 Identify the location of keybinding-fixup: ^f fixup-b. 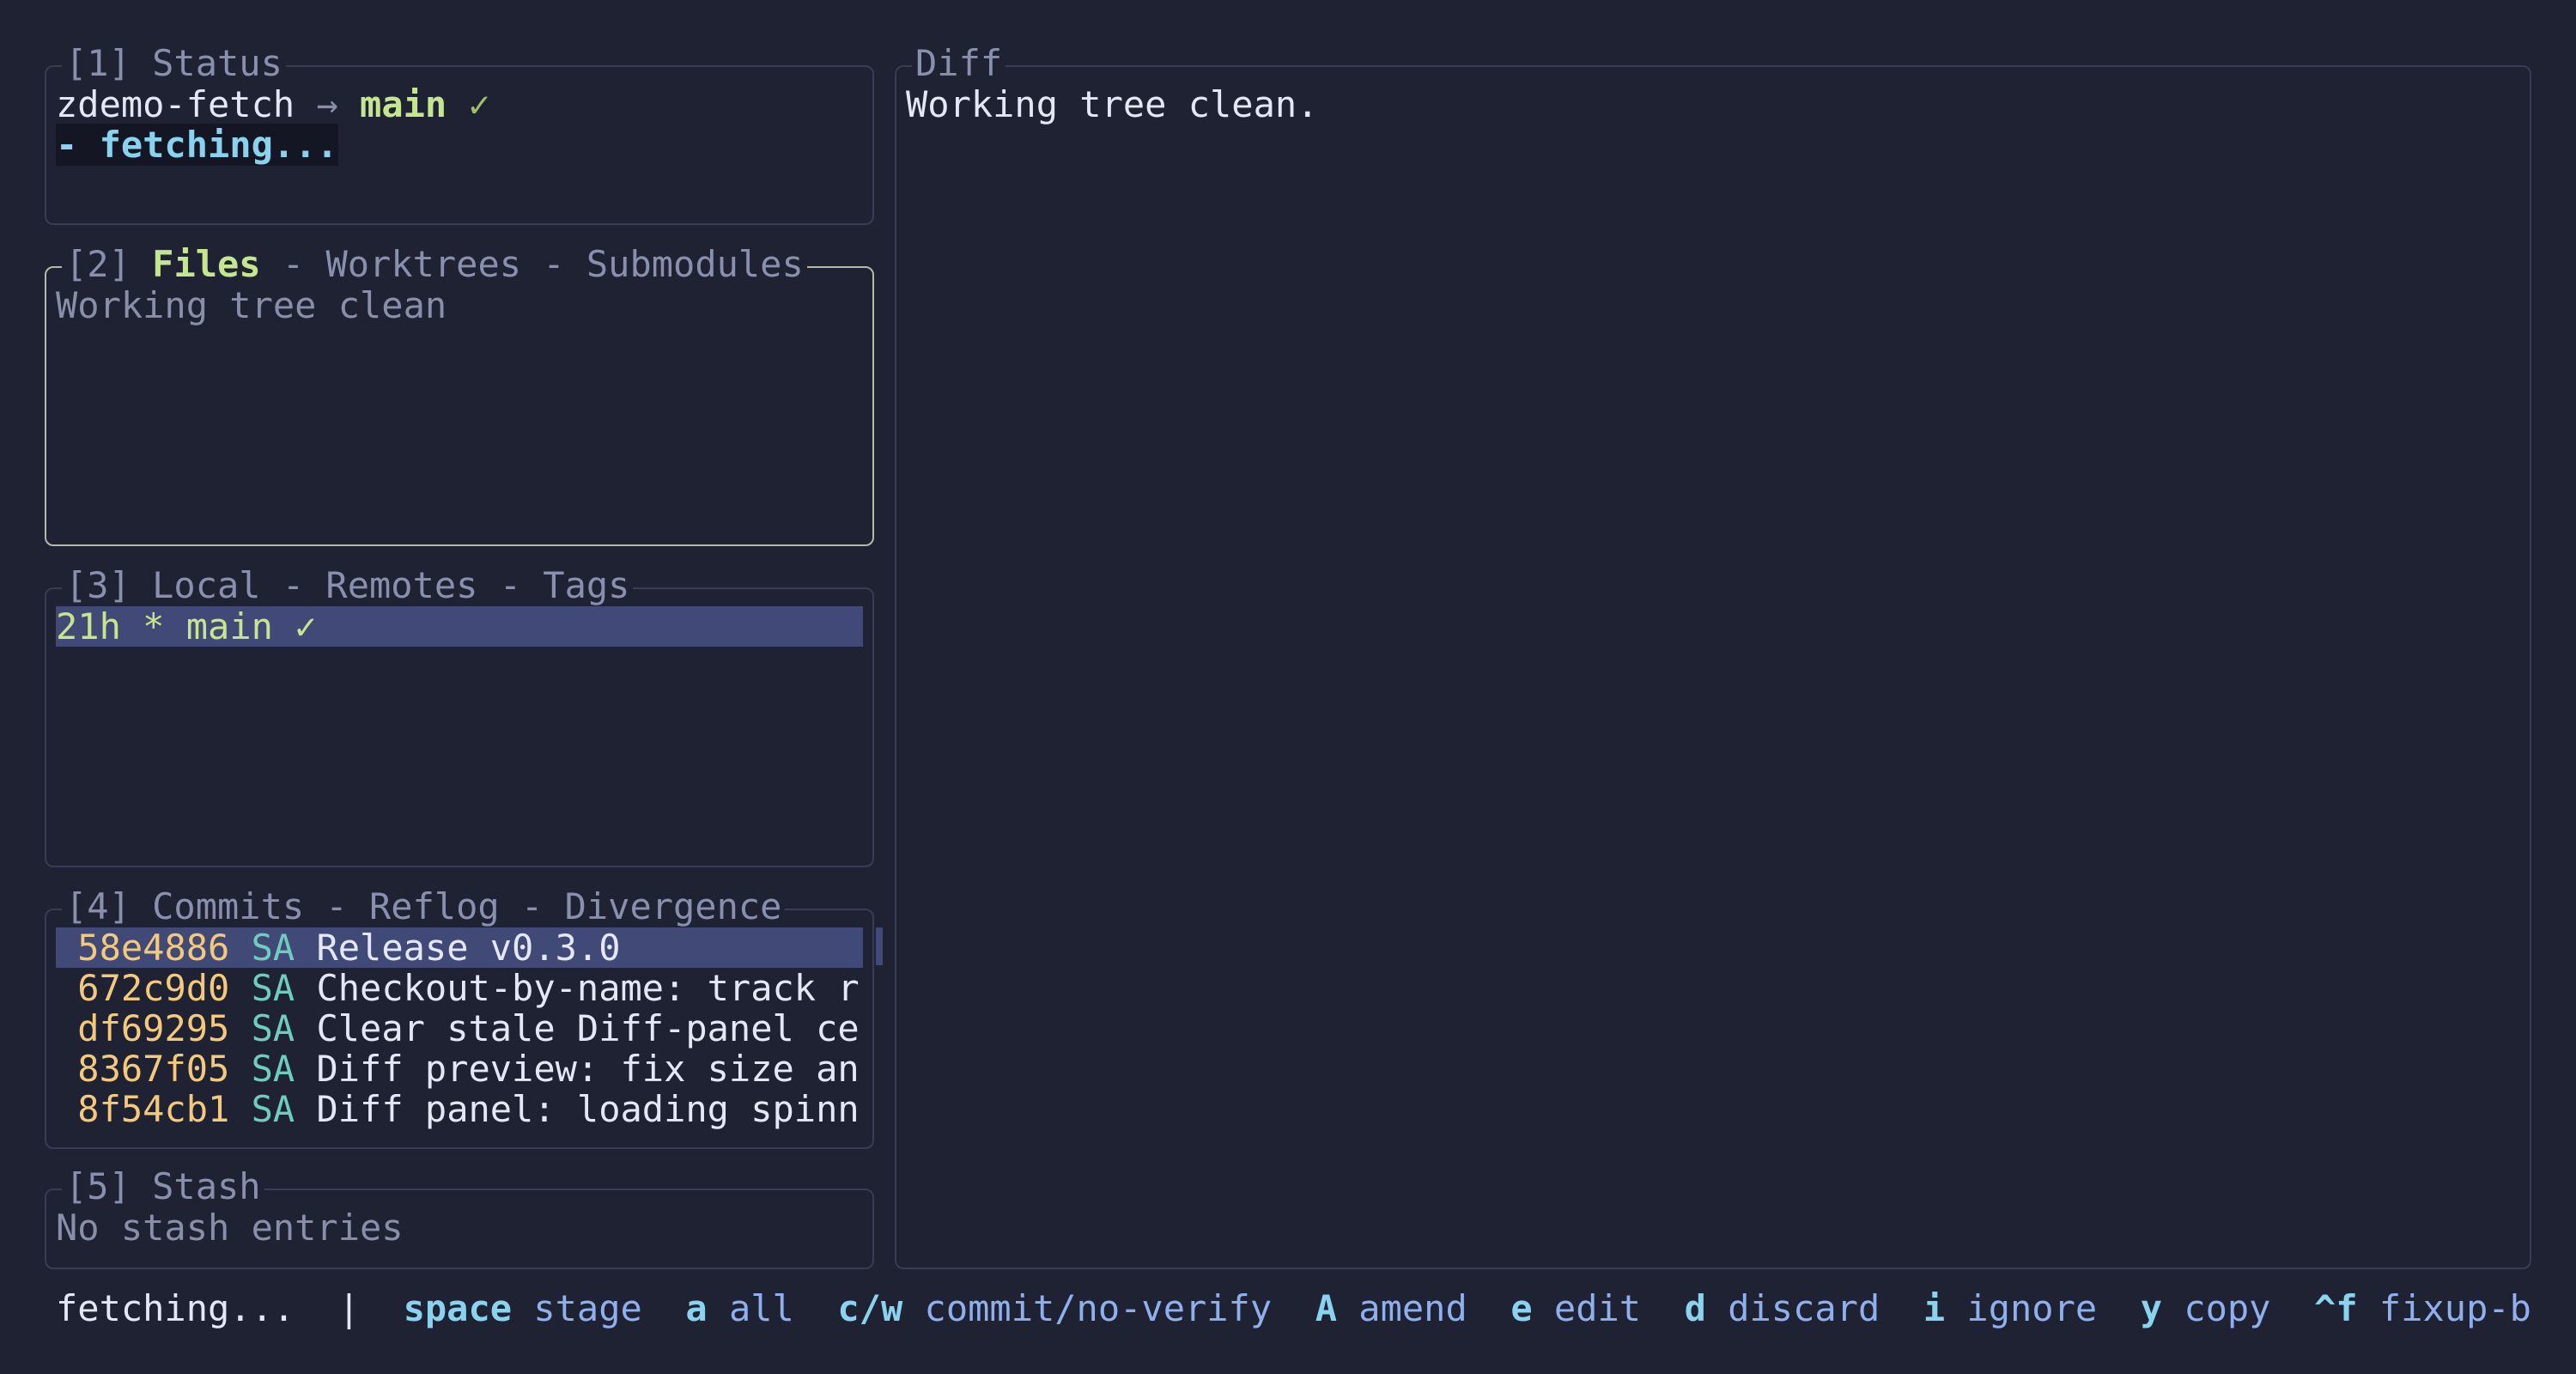
(2422, 1308).